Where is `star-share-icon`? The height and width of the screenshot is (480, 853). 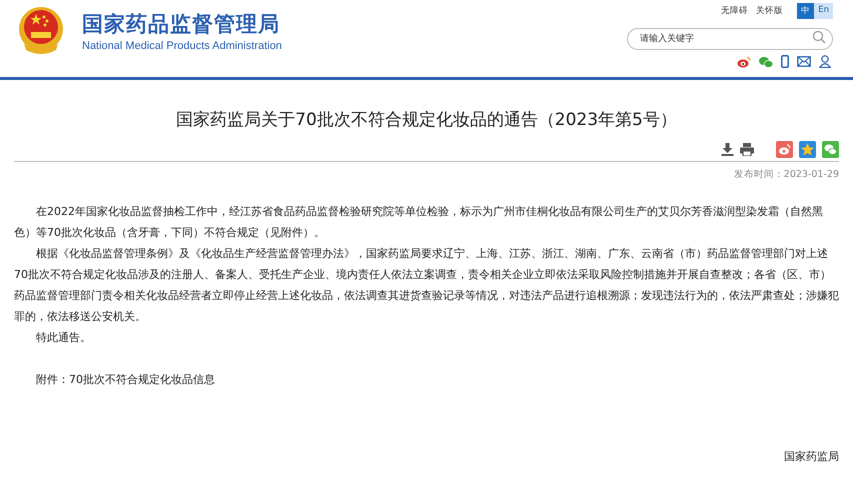 star-share-icon is located at coordinates (807, 149).